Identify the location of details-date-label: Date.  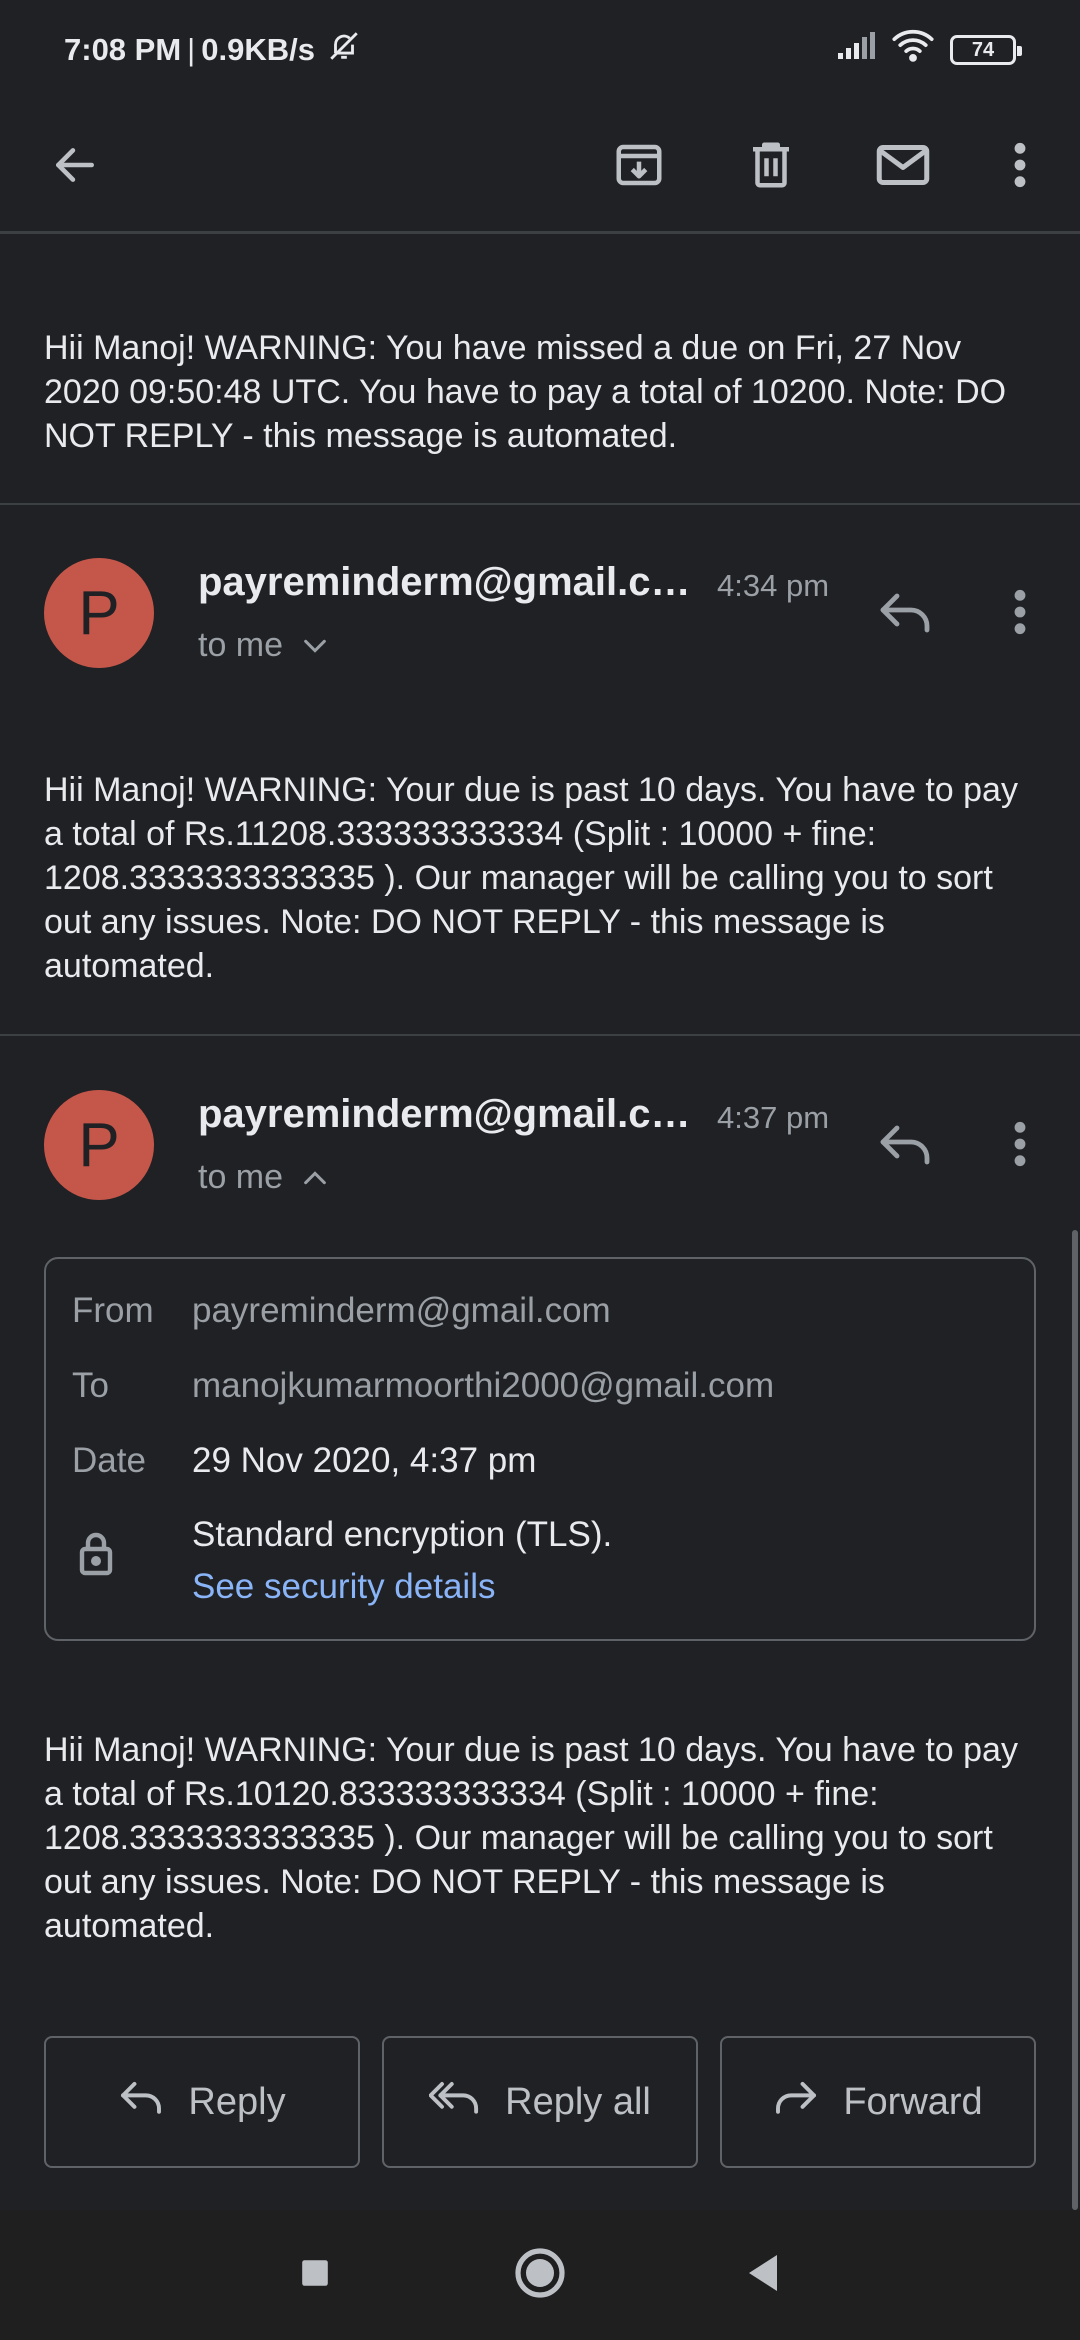
(109, 1460).